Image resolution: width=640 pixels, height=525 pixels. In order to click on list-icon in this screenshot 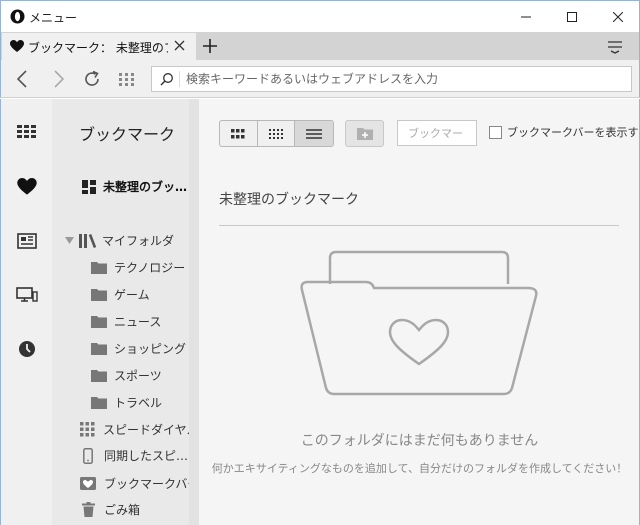, I will do `click(314, 133)`.